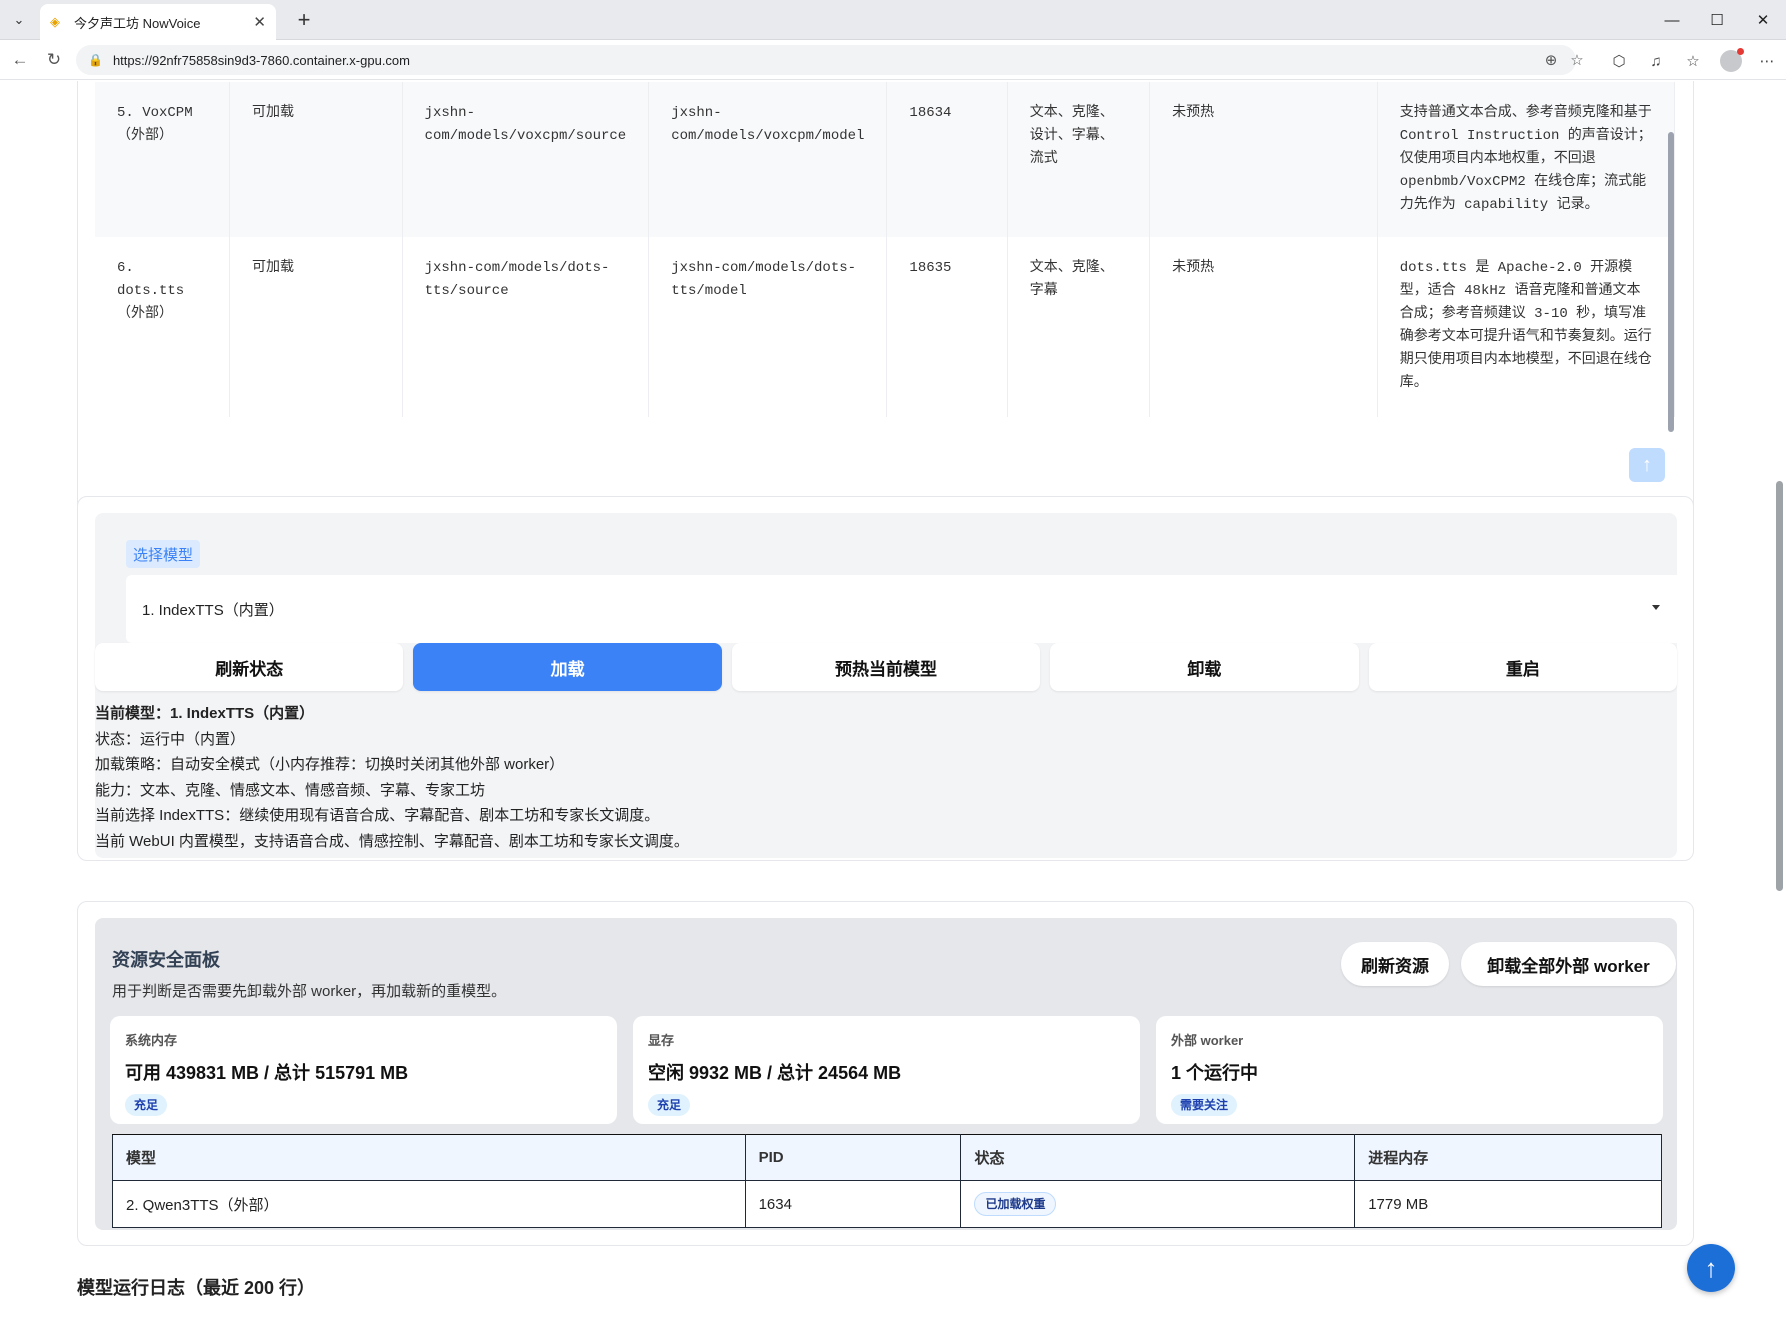  Describe the element at coordinates (1577, 60) in the screenshot. I see `star-icon: ☆` at that location.